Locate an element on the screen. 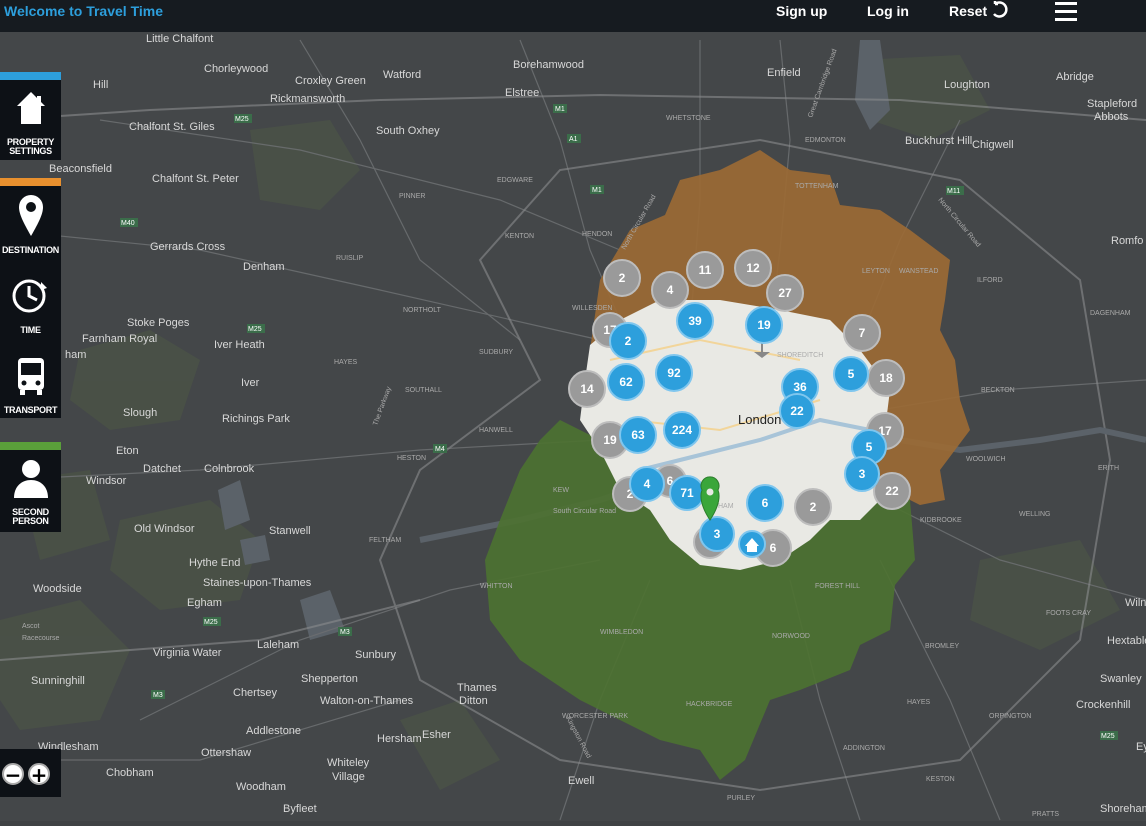 The height and width of the screenshot is (826, 1146). cluster-count: 27 is located at coordinates (785, 293).